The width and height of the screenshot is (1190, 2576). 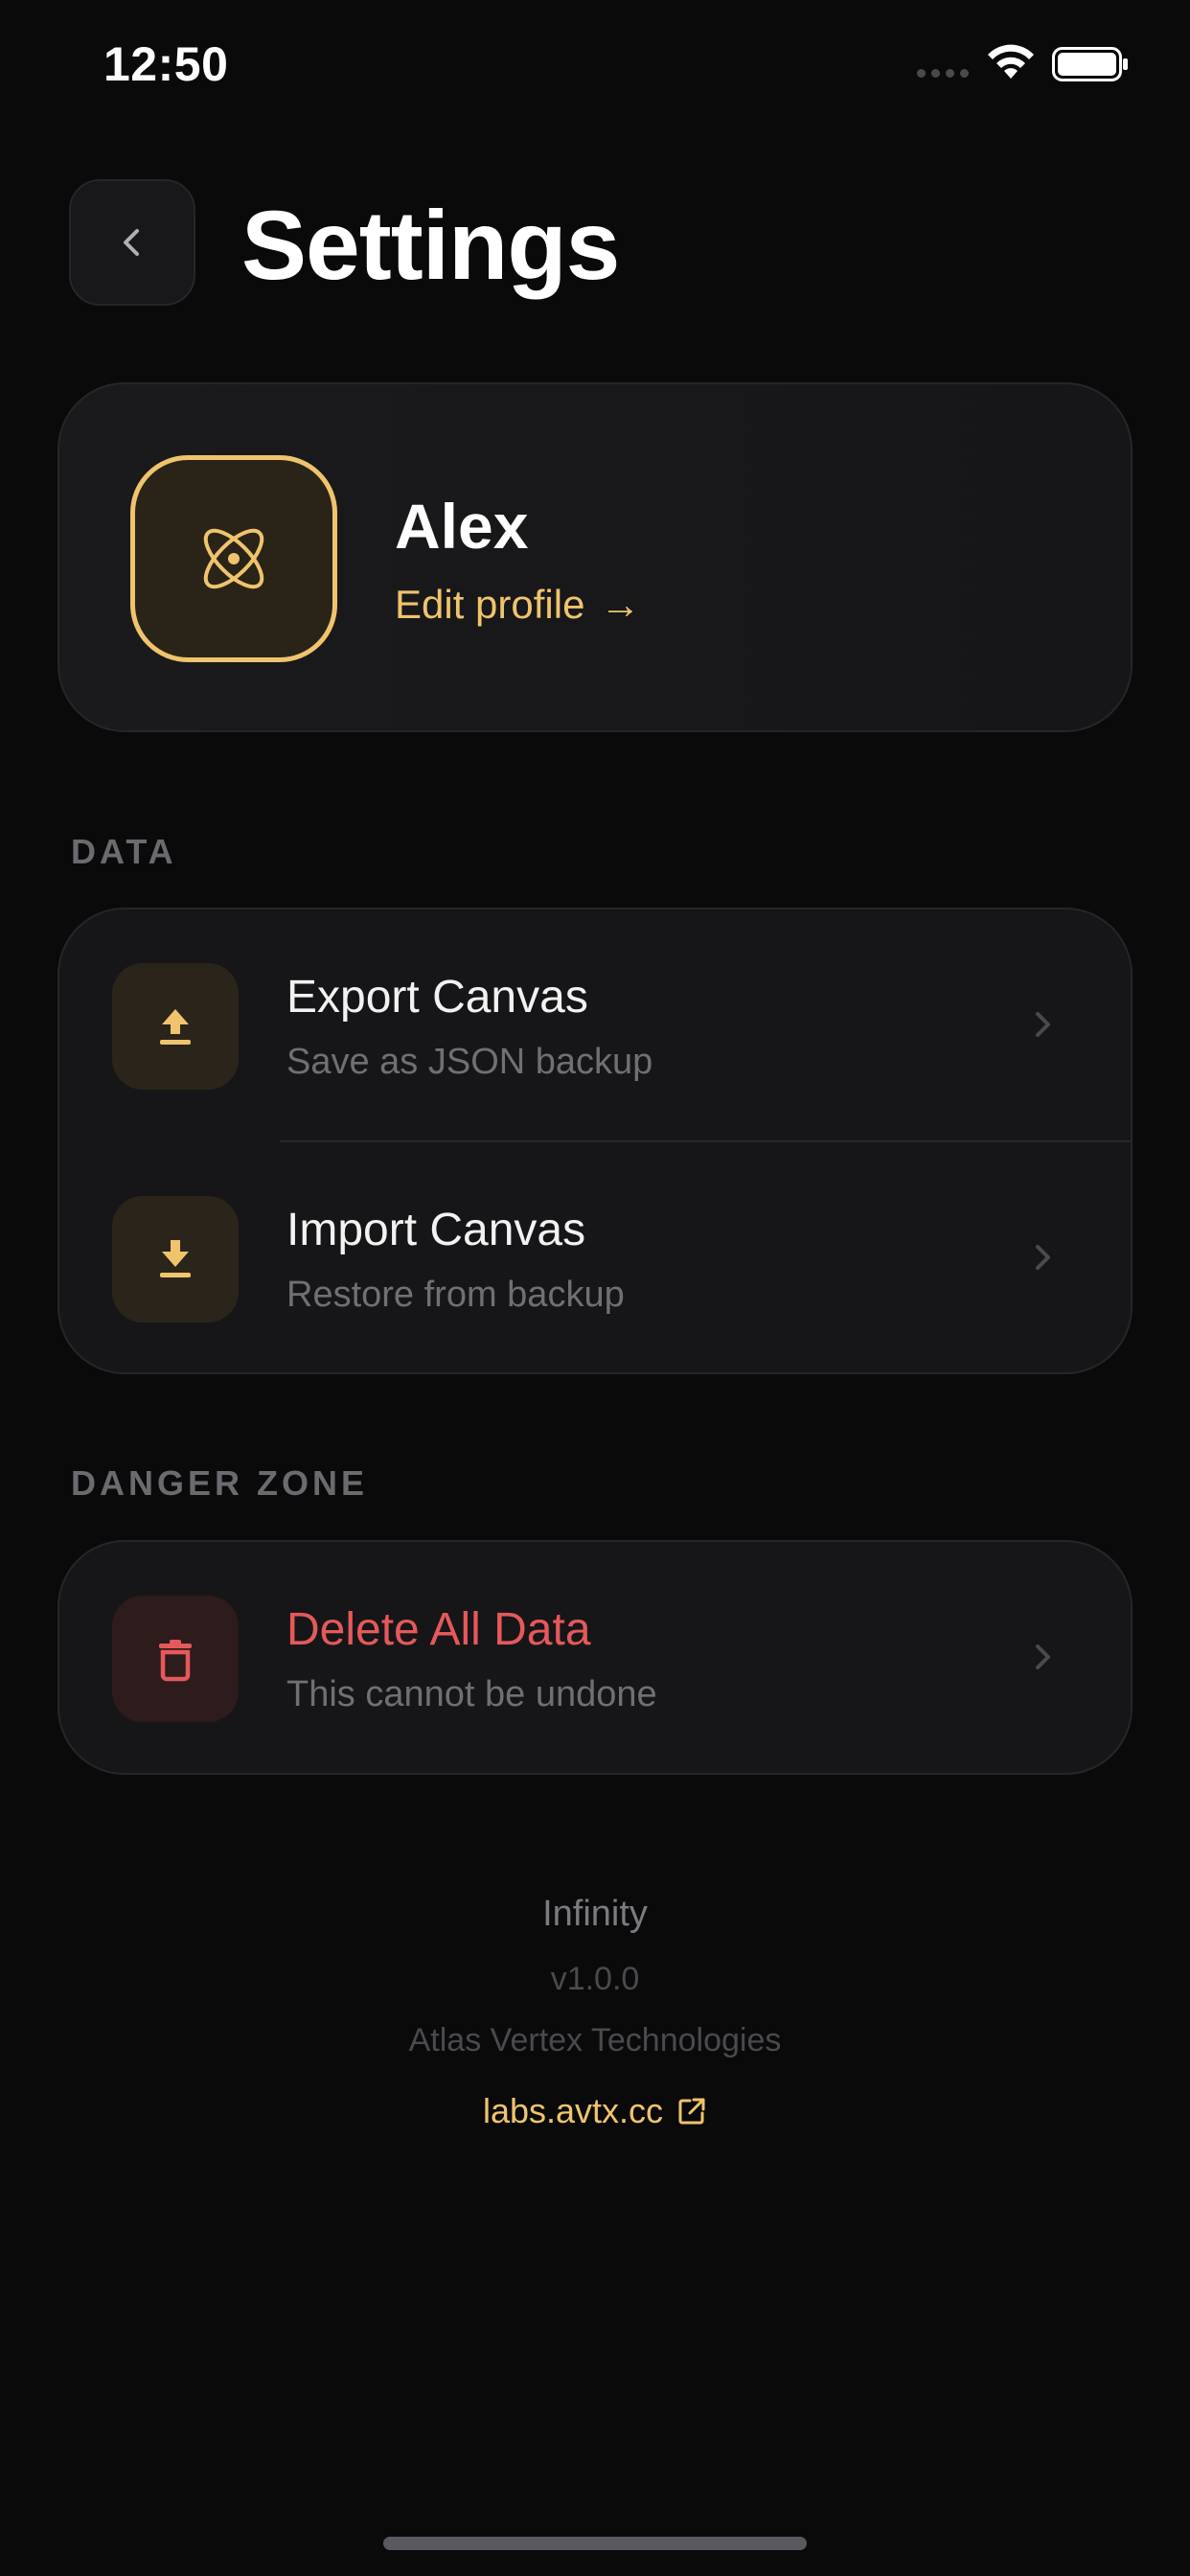 I want to click on danger-card: Delete All Data This cannot be undone, so click(x=595, y=1657).